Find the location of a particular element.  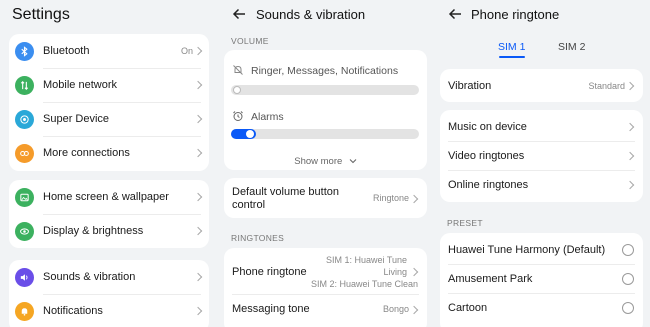

bluetooth-icon is located at coordinates (24, 51).